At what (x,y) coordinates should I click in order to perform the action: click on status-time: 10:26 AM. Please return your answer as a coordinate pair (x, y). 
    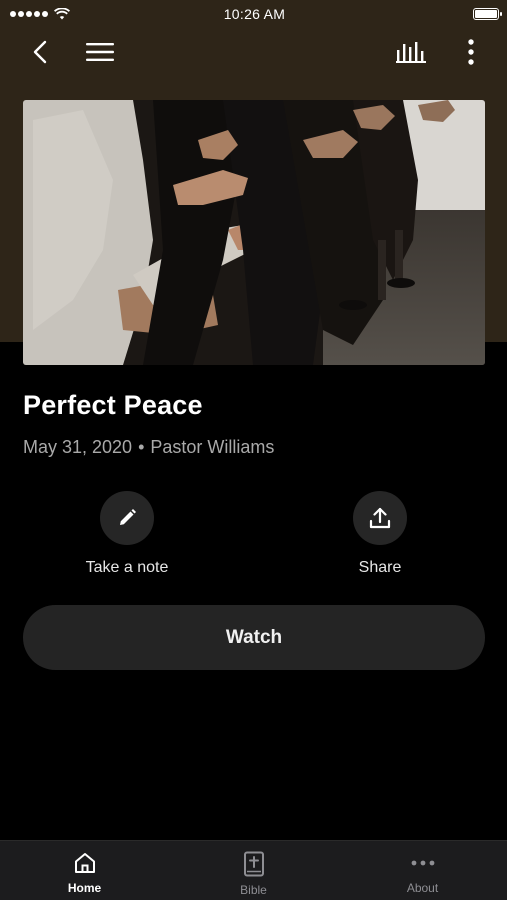
    Looking at the image, I should click on (254, 14).